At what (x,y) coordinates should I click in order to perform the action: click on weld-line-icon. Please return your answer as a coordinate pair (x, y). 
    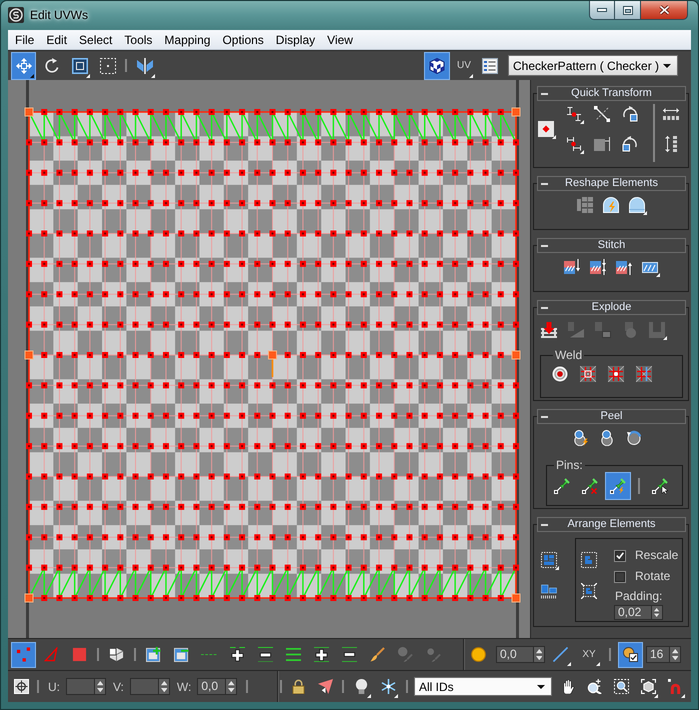
    Looking at the image, I should click on (644, 374).